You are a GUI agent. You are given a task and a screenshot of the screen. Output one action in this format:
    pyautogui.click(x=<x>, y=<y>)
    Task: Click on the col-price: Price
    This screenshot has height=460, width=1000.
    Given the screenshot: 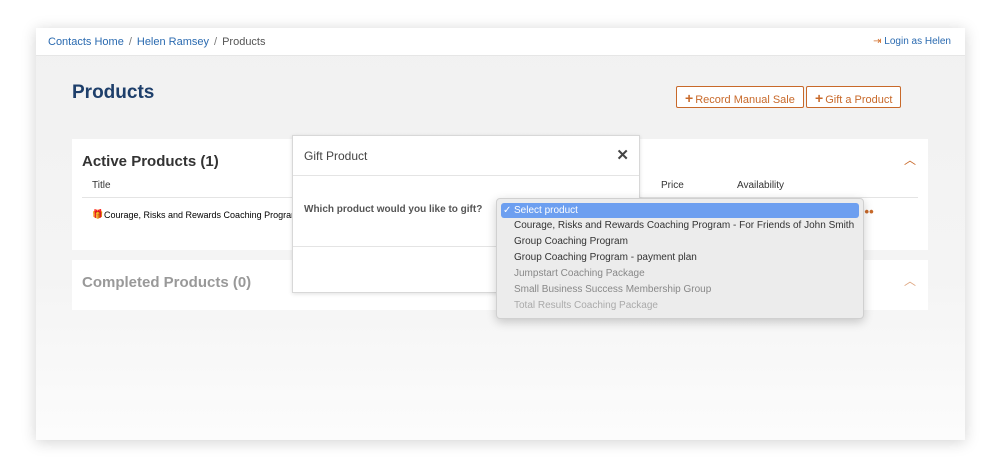 What is the action you would take?
    pyautogui.click(x=672, y=185)
    